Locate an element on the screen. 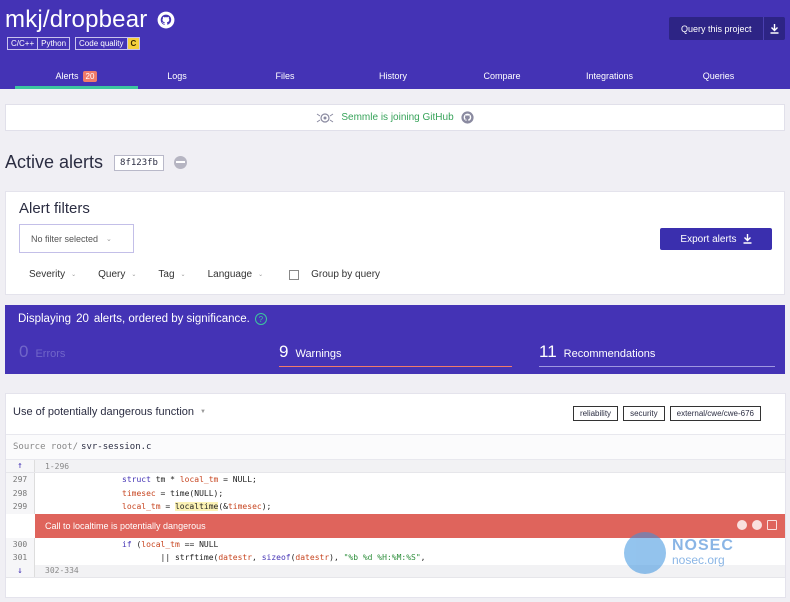 The width and height of the screenshot is (790, 602). export-alerts-button: Export alerts is located at coordinates (716, 239).